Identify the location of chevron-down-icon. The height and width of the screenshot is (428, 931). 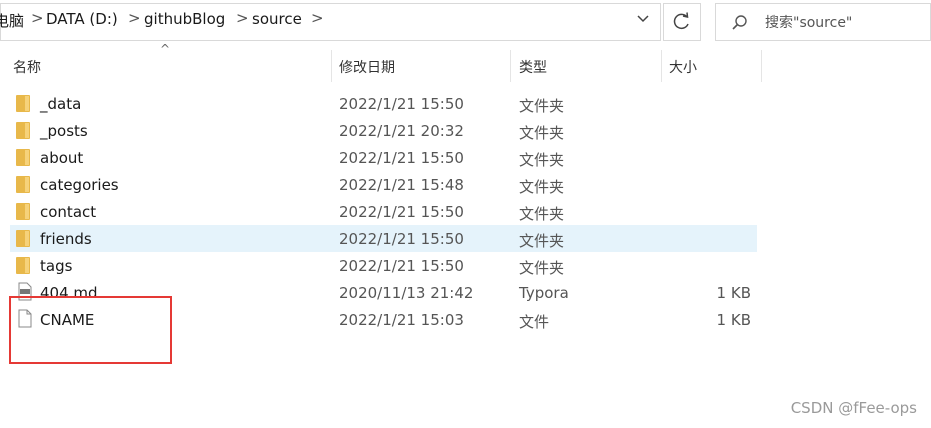
(643, 19).